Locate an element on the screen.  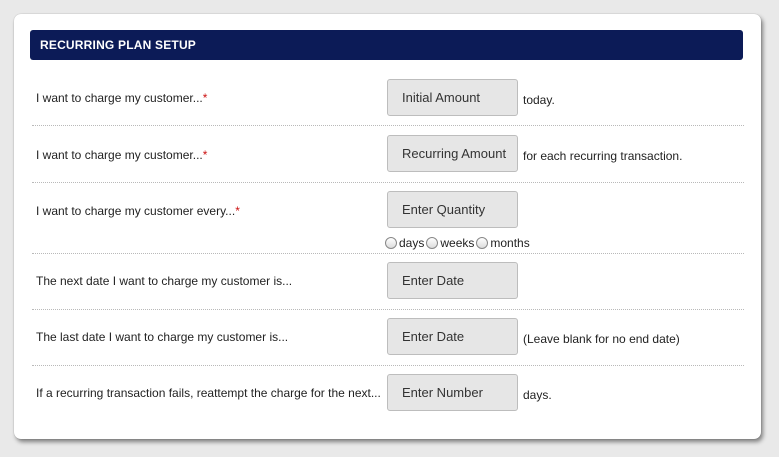
initial-amount-input is located at coordinates (452, 97).